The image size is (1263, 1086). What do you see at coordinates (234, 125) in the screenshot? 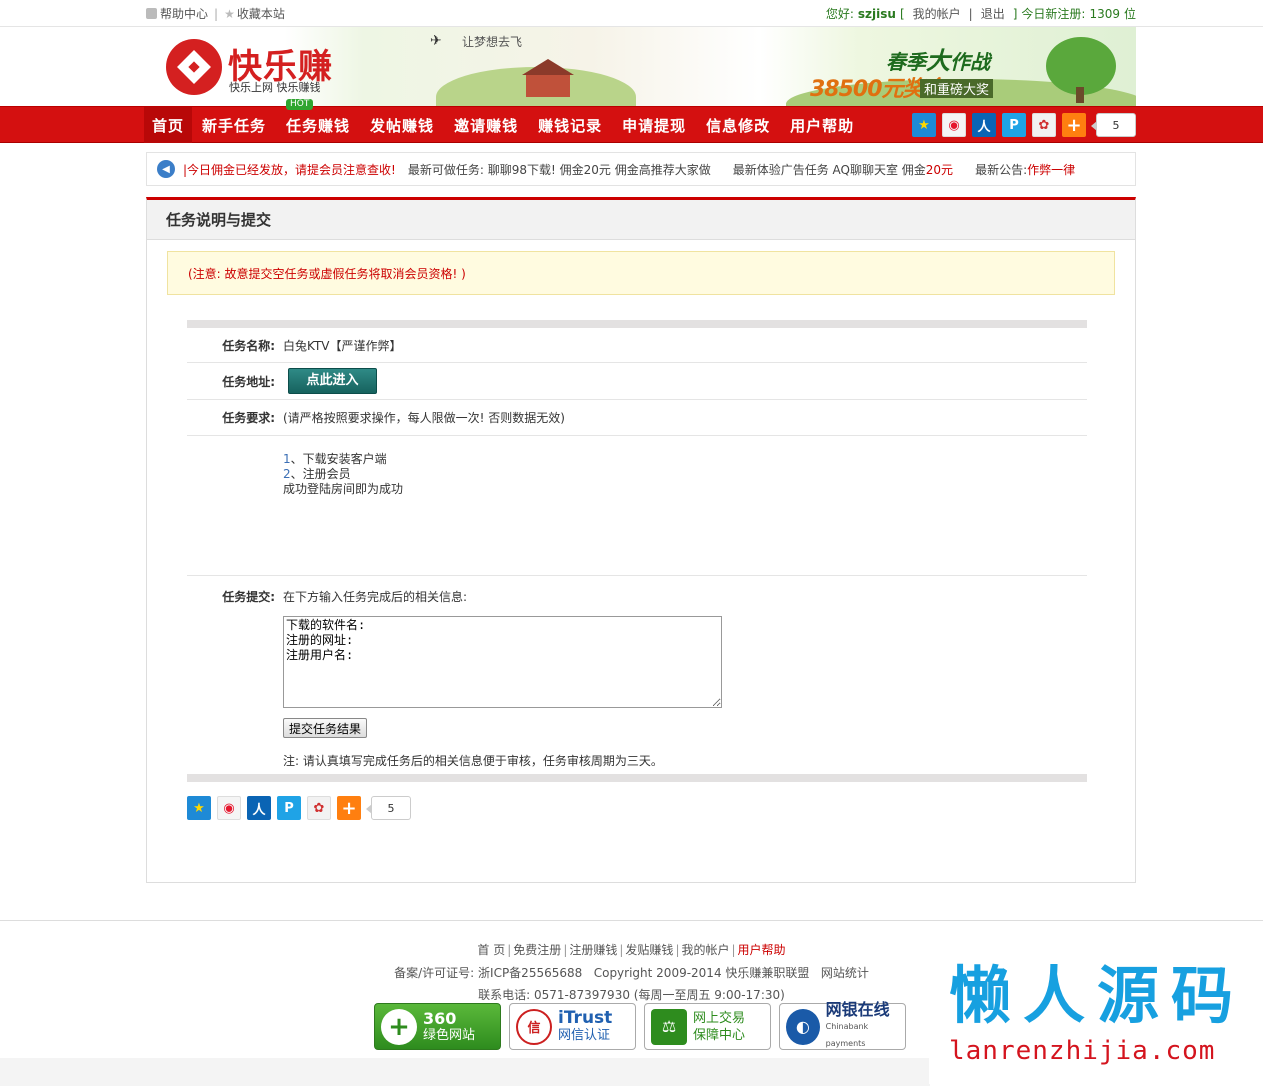
I see `nav-item: 新手任务` at bounding box center [234, 125].